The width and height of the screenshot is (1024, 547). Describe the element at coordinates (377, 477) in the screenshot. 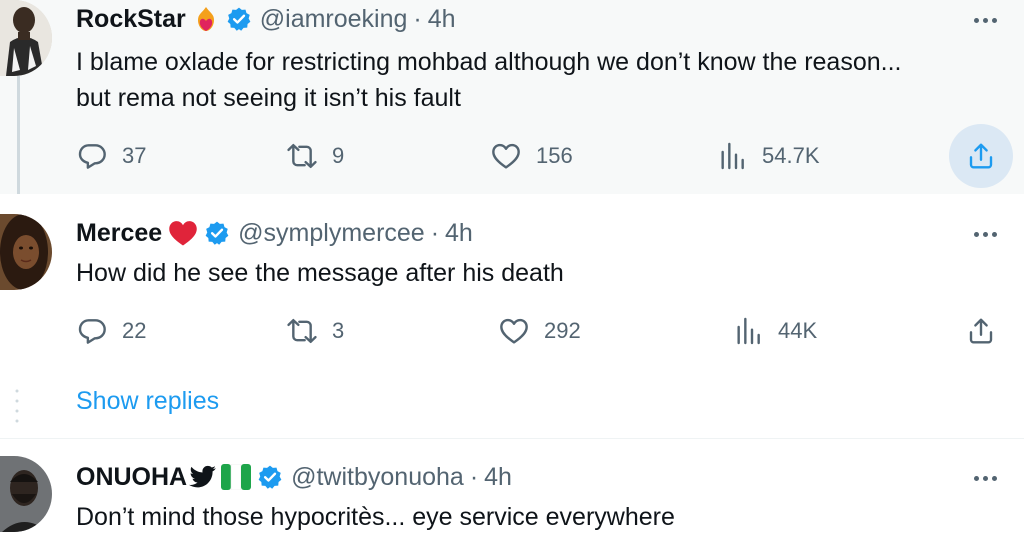

I see `handle: @twitbyonuoha` at that location.